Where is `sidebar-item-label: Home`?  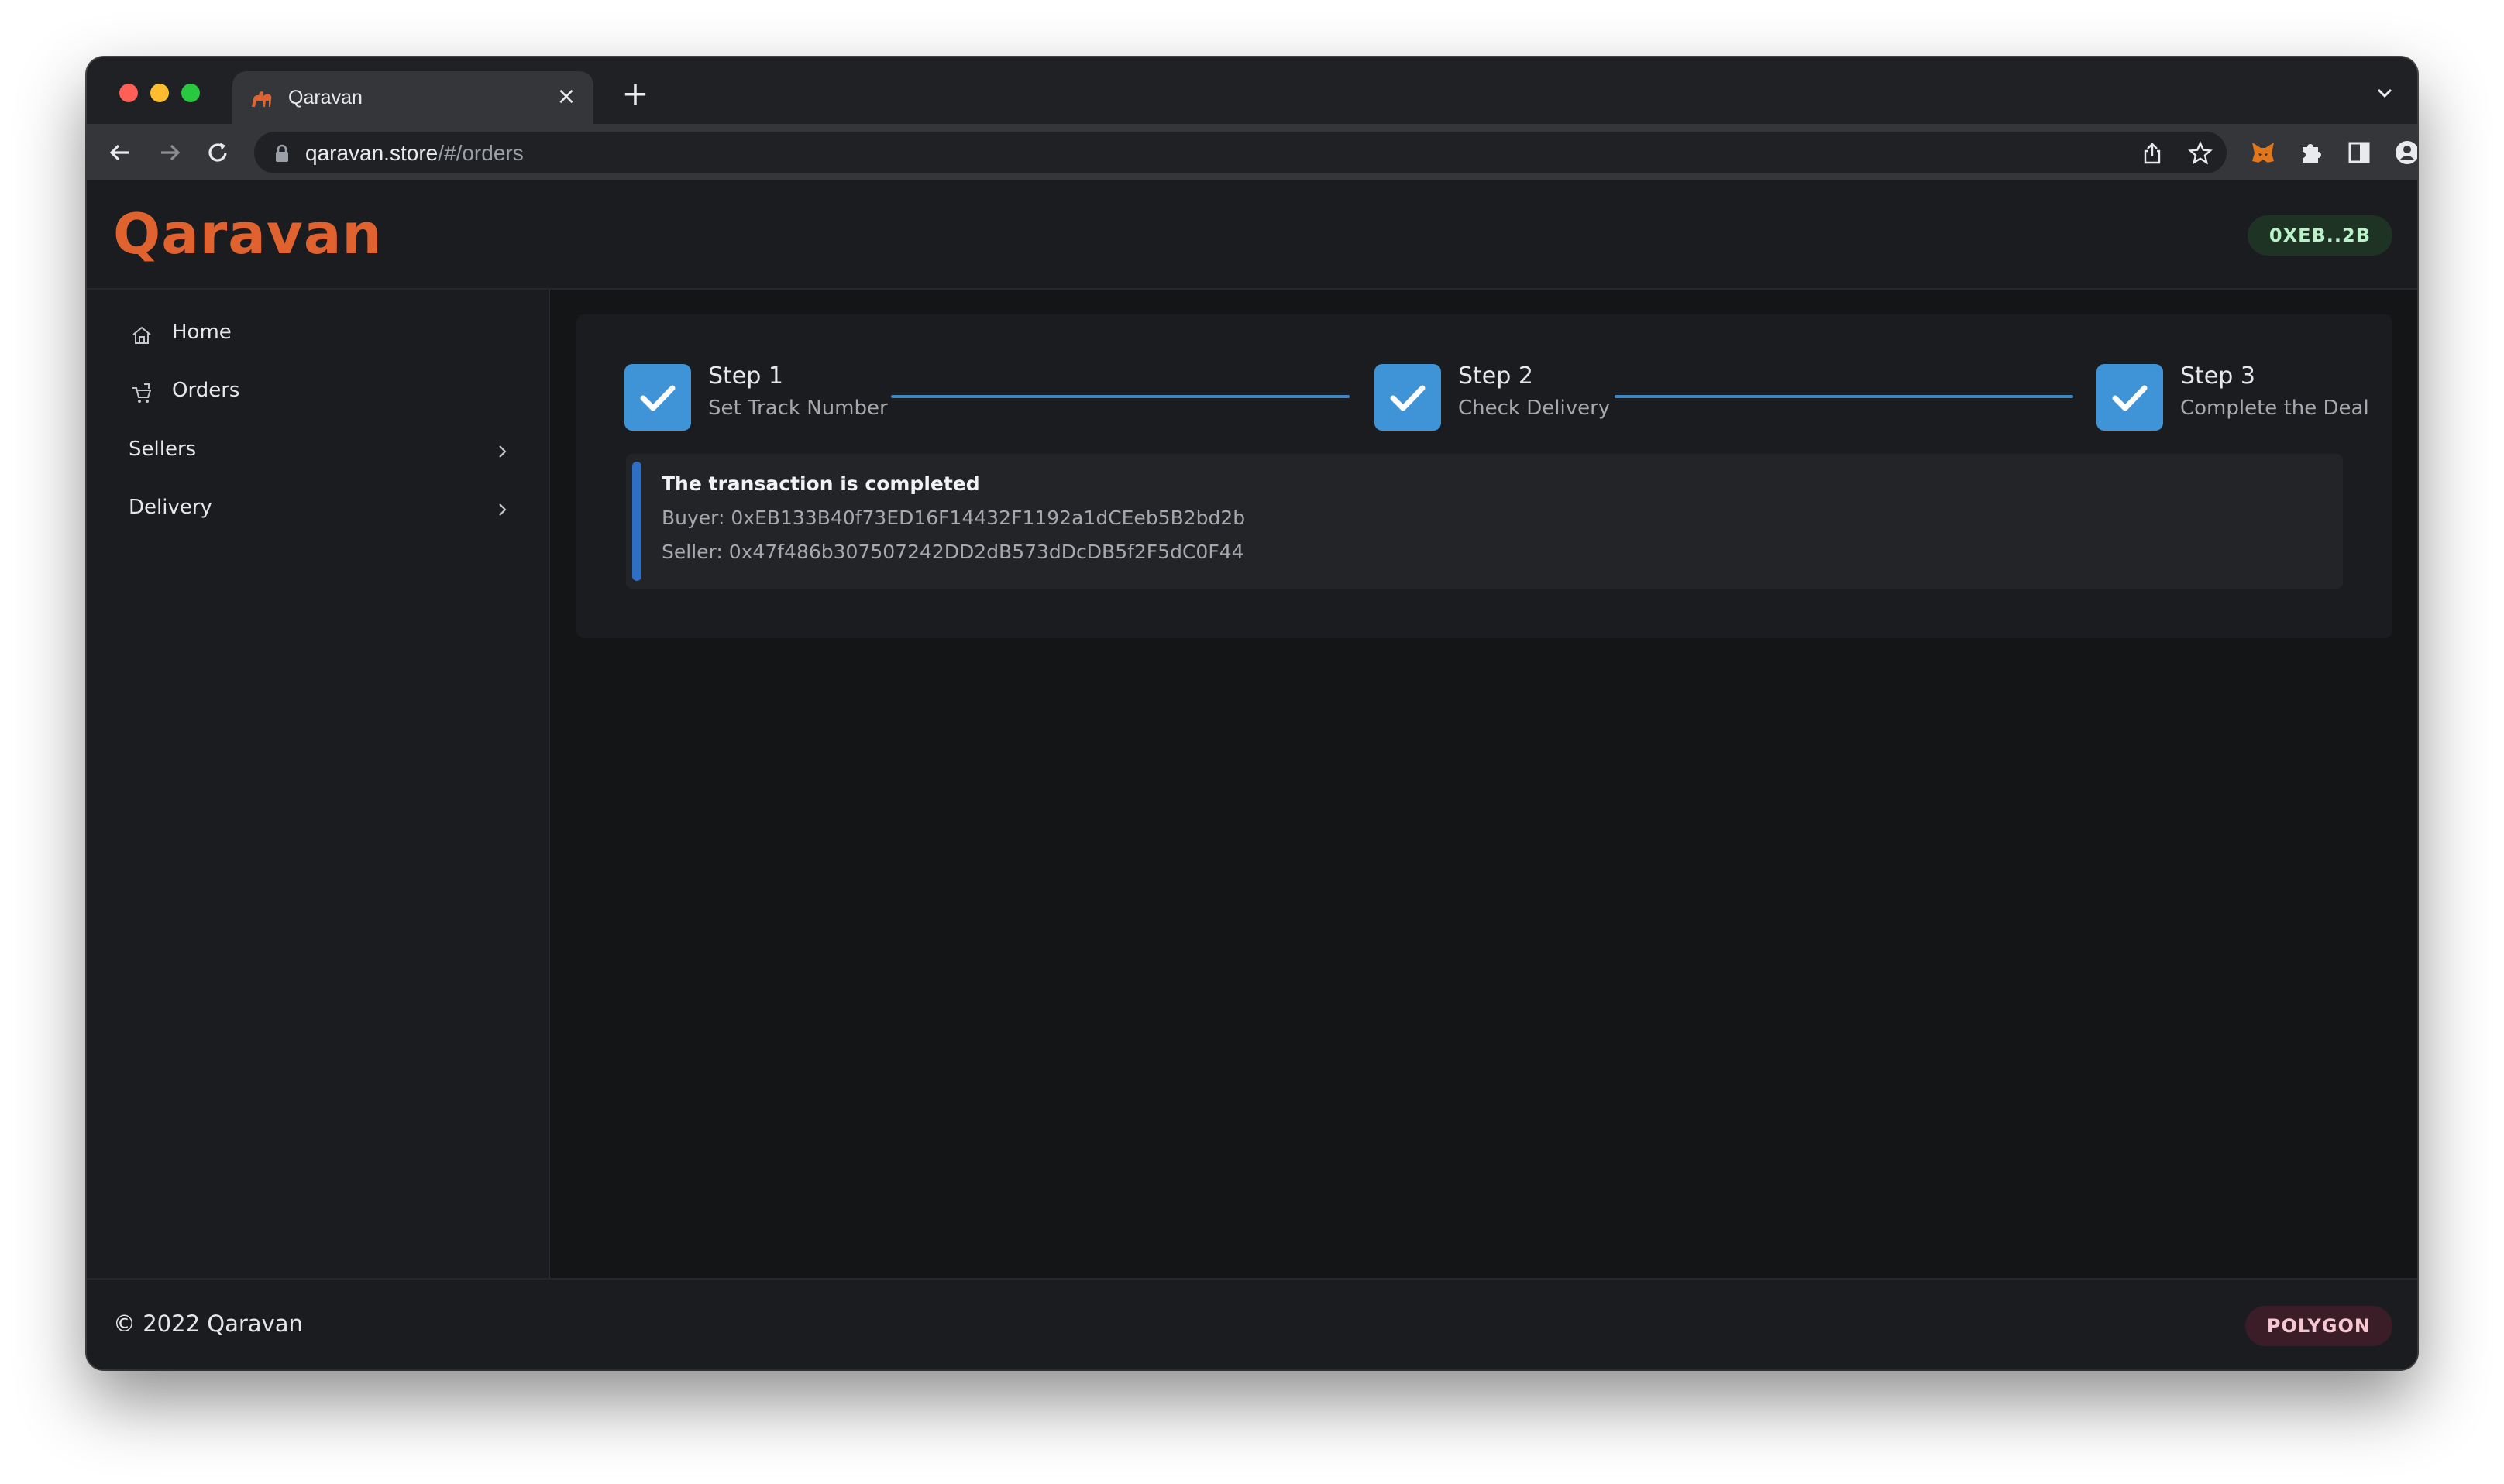 sidebar-item-label: Home is located at coordinates (202, 332).